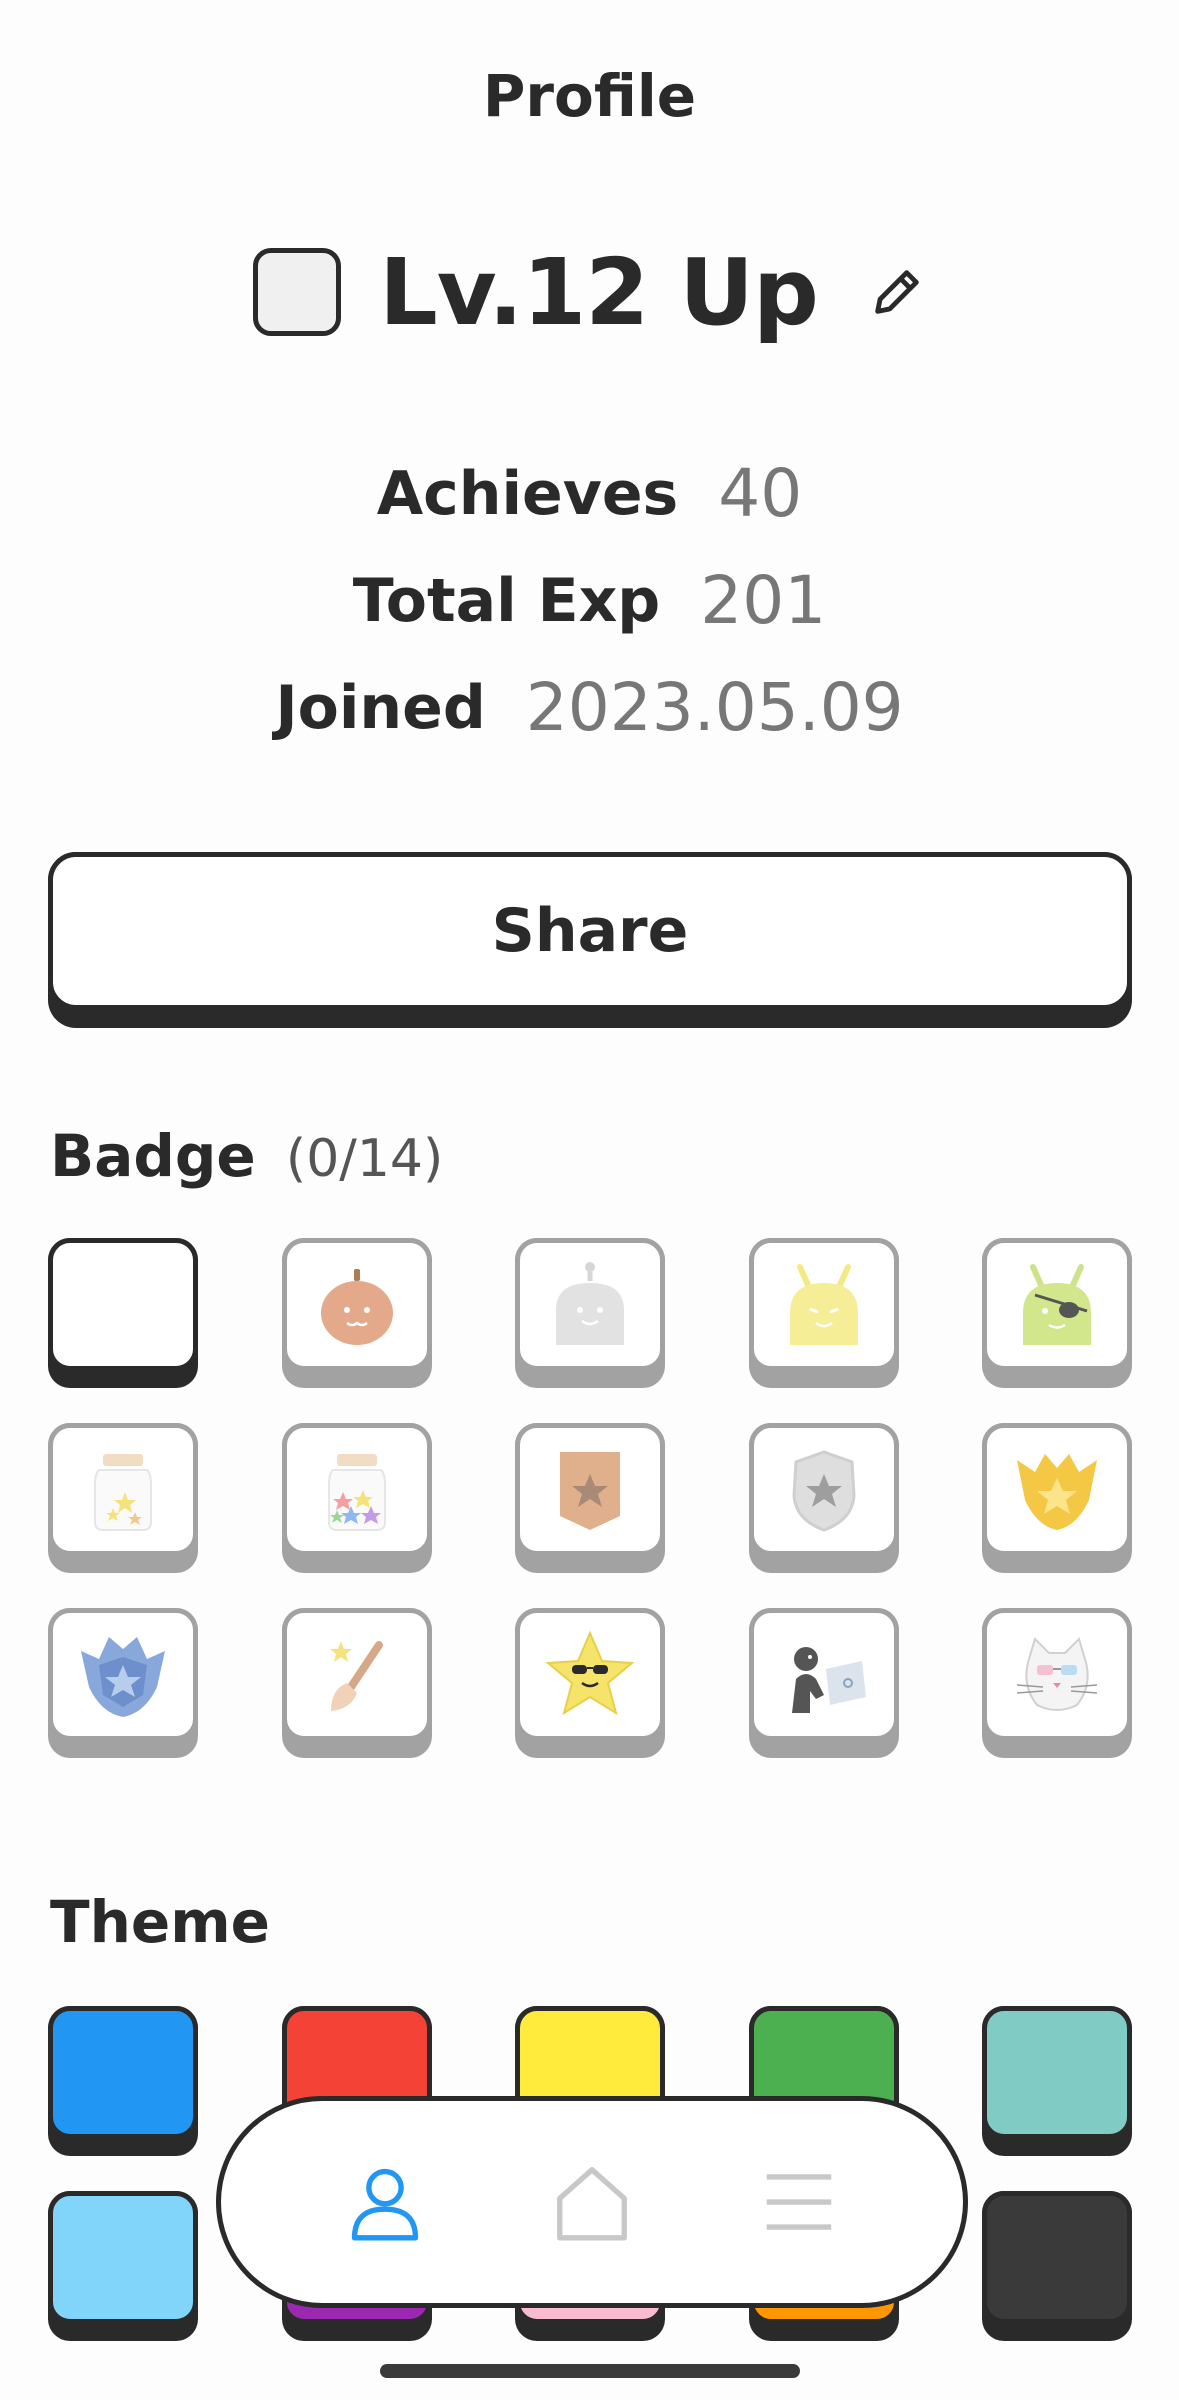 The image size is (1179, 2400). What do you see at coordinates (1057, 1491) in the screenshot?
I see `gold-crest-icon` at bounding box center [1057, 1491].